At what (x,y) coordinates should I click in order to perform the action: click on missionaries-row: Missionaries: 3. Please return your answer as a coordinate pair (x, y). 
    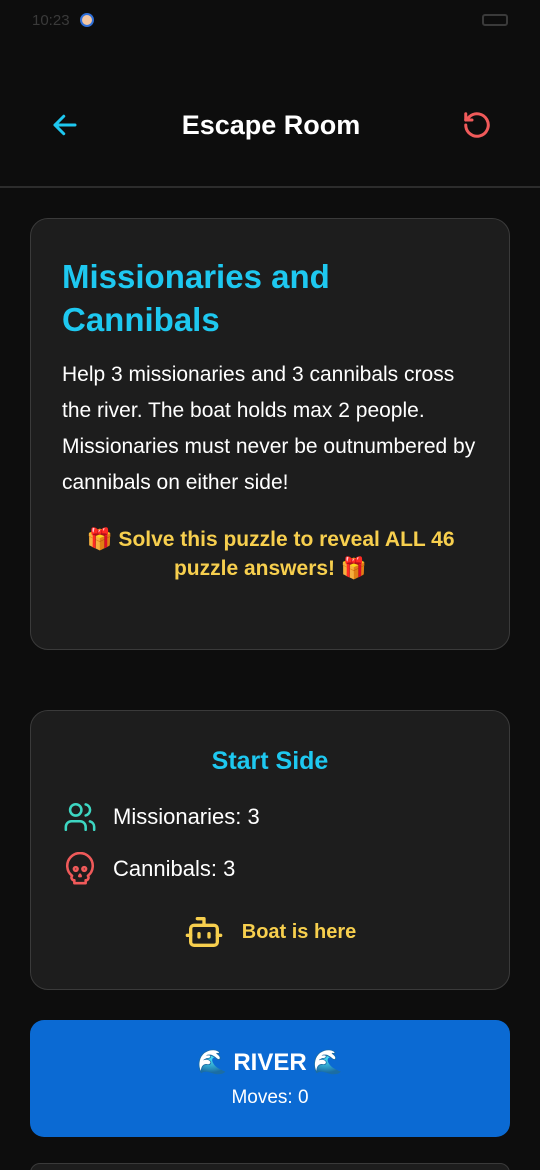
    Looking at the image, I should click on (270, 817).